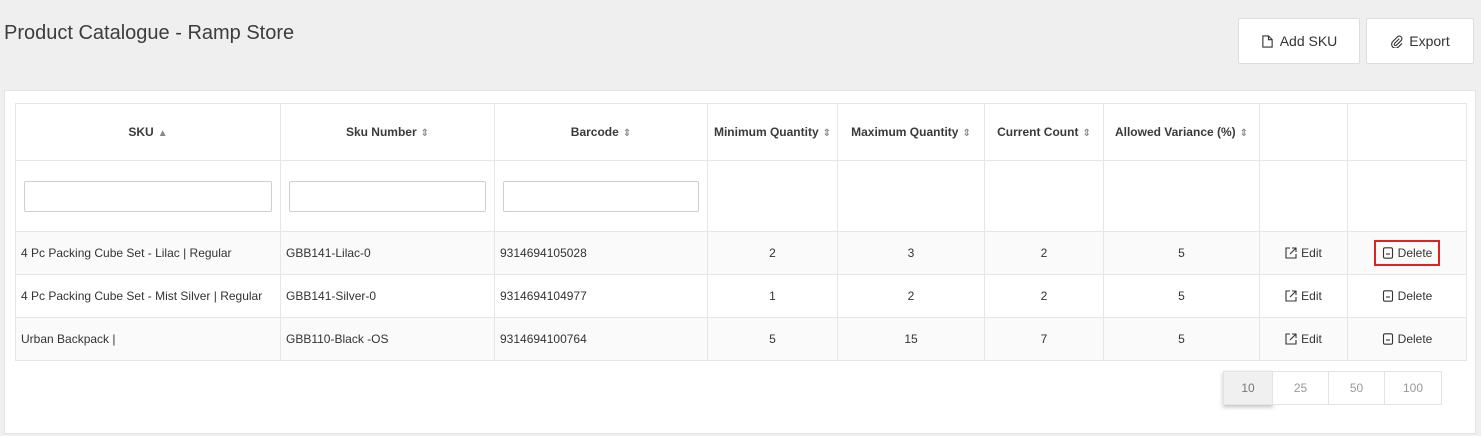 This screenshot has height=436, width=1481. What do you see at coordinates (387, 196) in the screenshot?
I see `sku-number-filter-input` at bounding box center [387, 196].